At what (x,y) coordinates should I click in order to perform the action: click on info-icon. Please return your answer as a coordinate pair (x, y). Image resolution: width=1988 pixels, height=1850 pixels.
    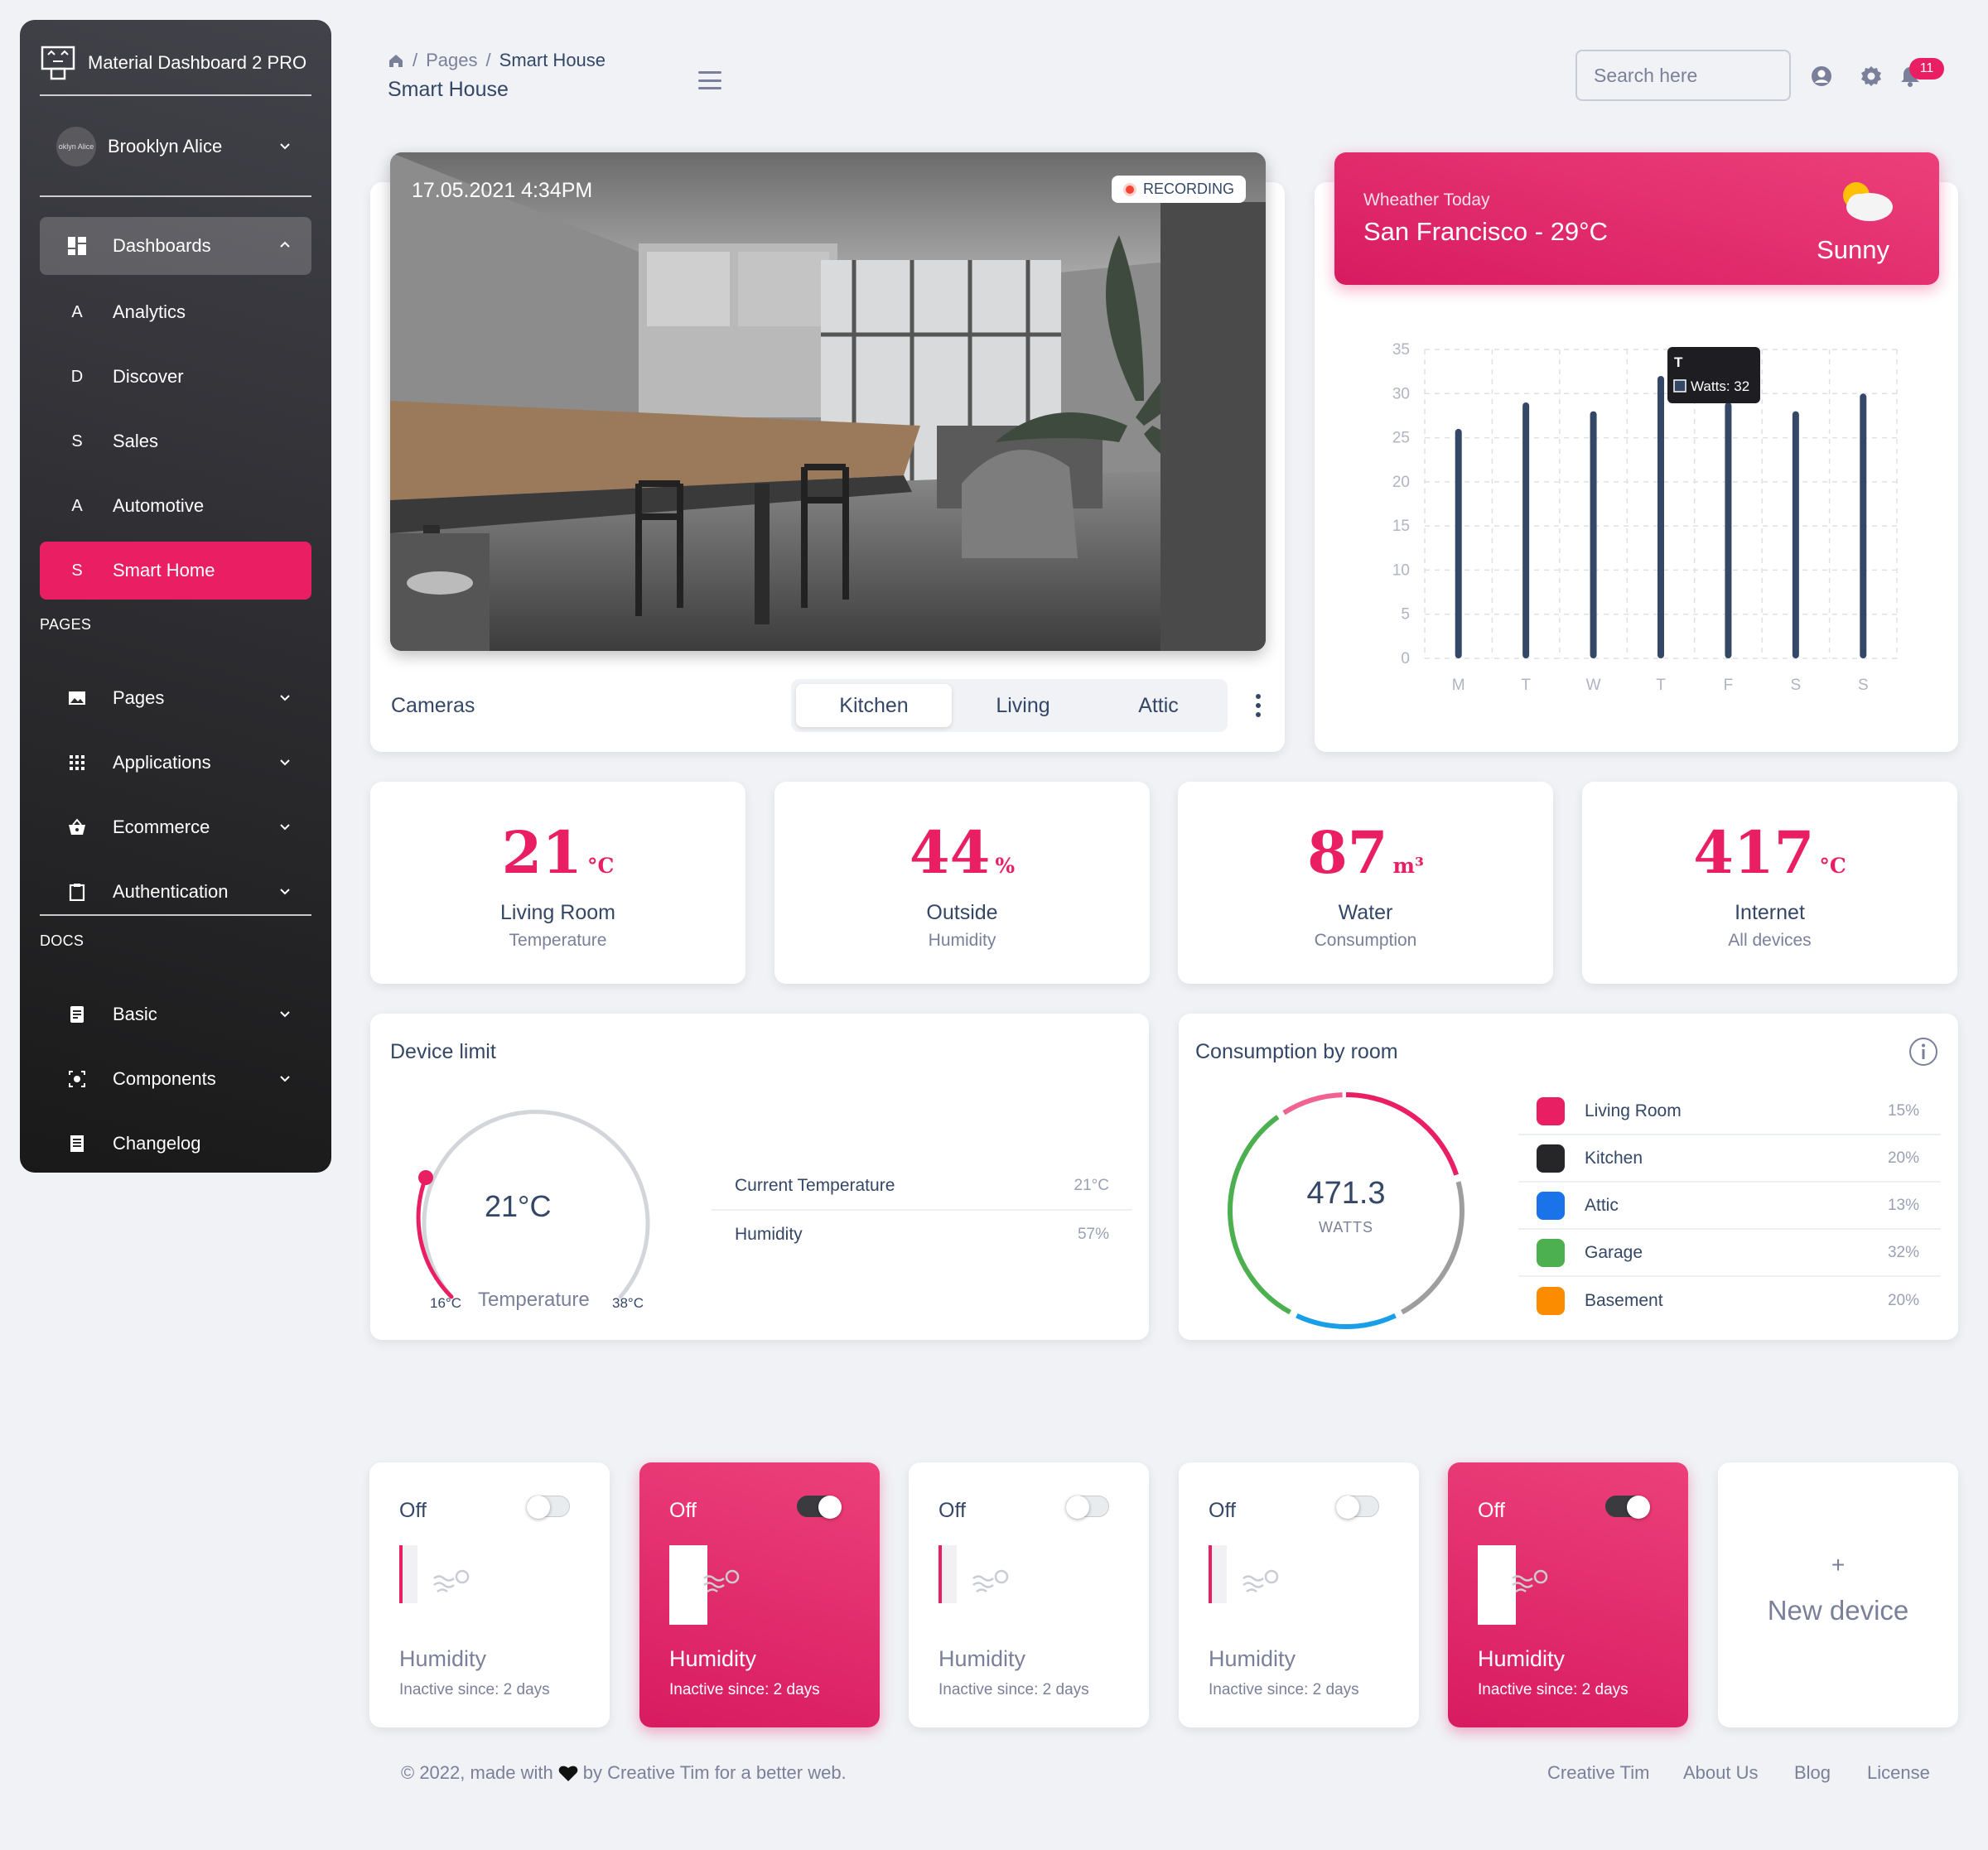
    Looking at the image, I should click on (1923, 1052).